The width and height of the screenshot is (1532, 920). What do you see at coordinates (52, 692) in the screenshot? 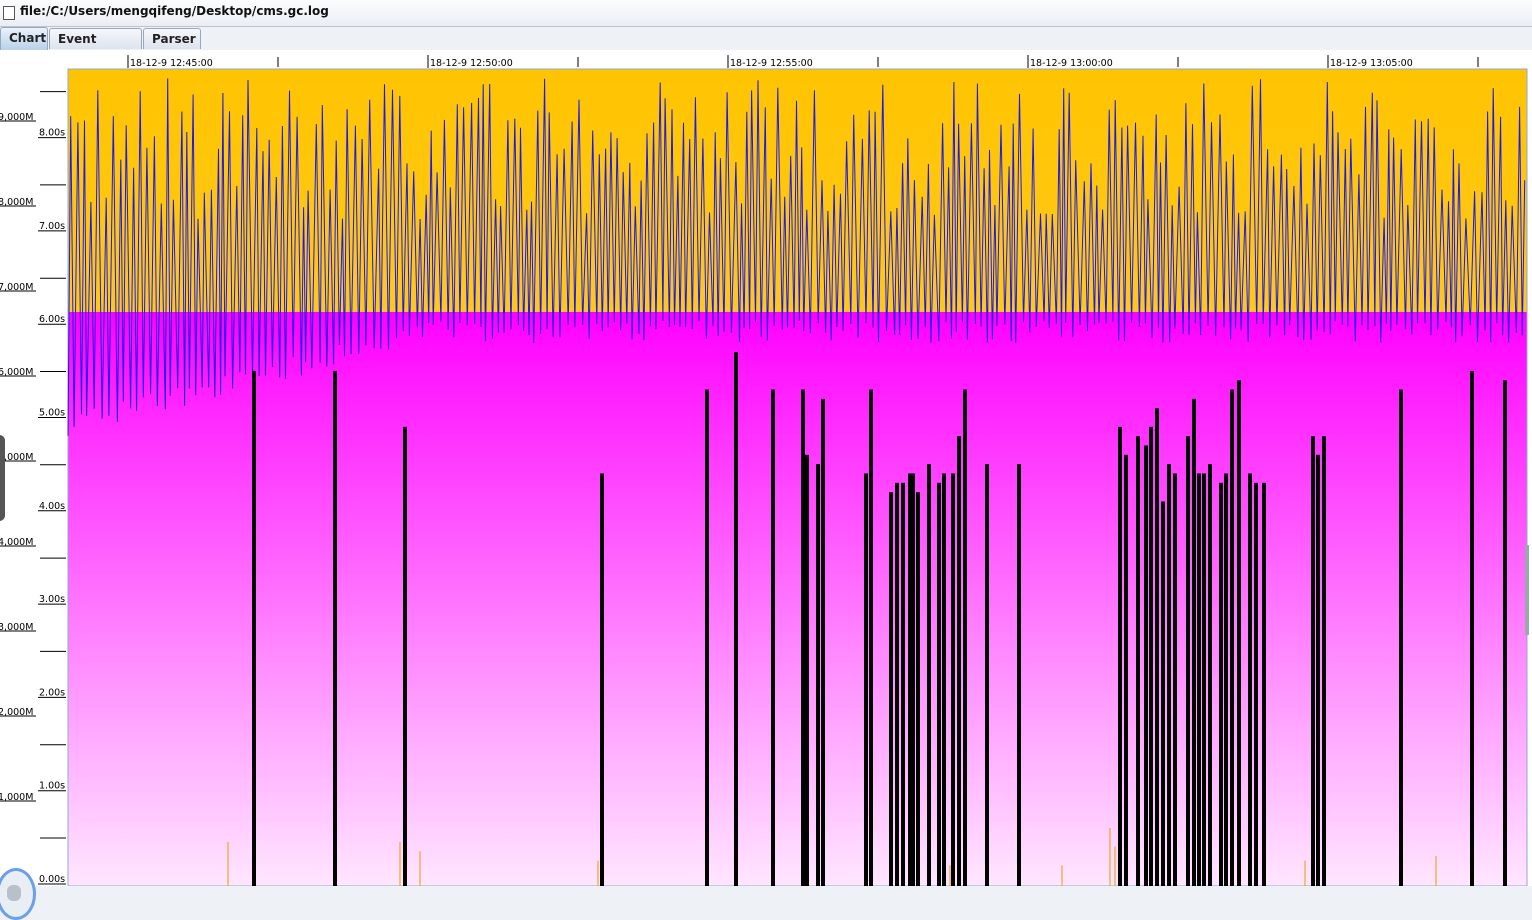
I see `y-pause-tick-label: 2.00s` at bounding box center [52, 692].